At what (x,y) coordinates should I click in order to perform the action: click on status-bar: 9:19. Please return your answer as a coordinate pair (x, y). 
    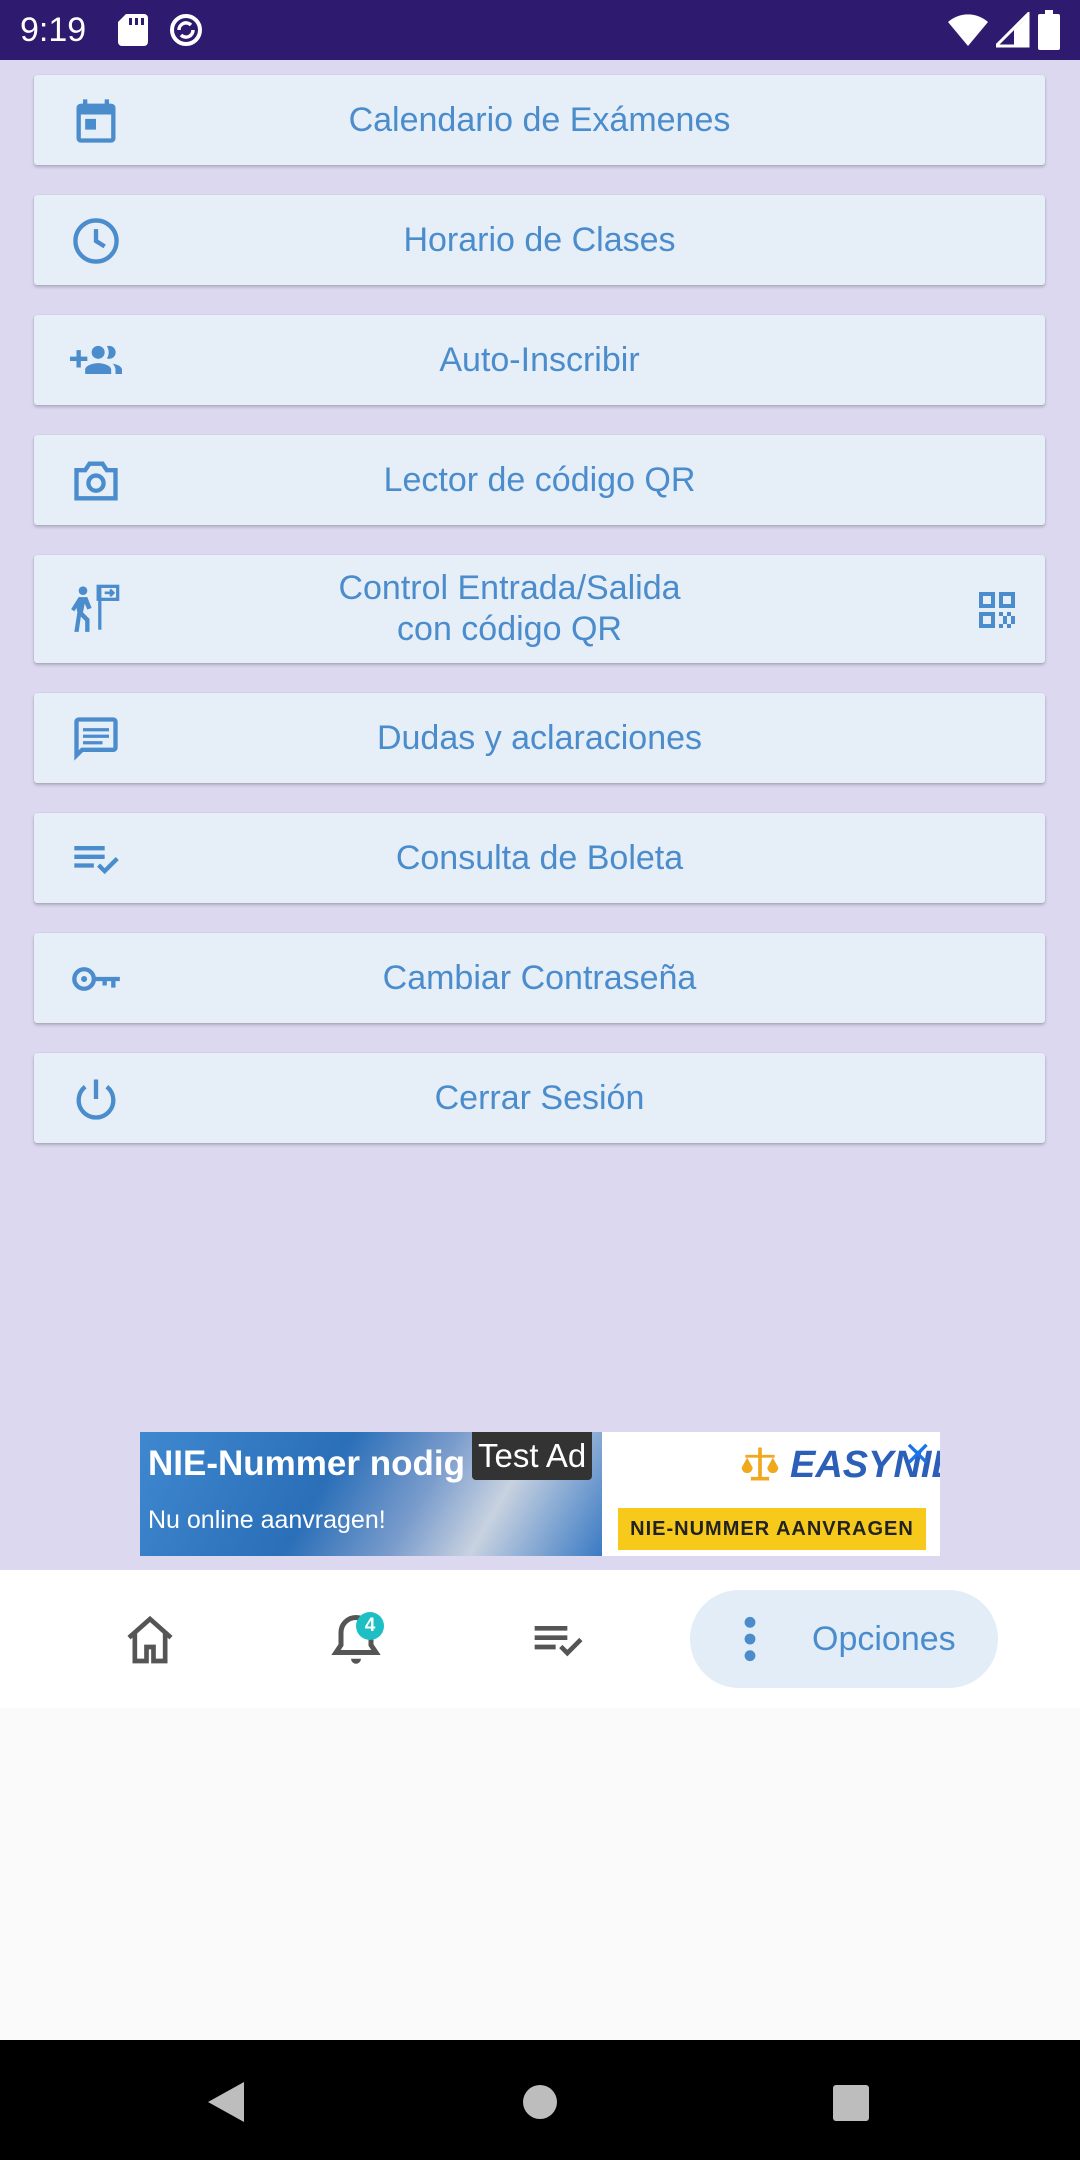
    Looking at the image, I should click on (540, 30).